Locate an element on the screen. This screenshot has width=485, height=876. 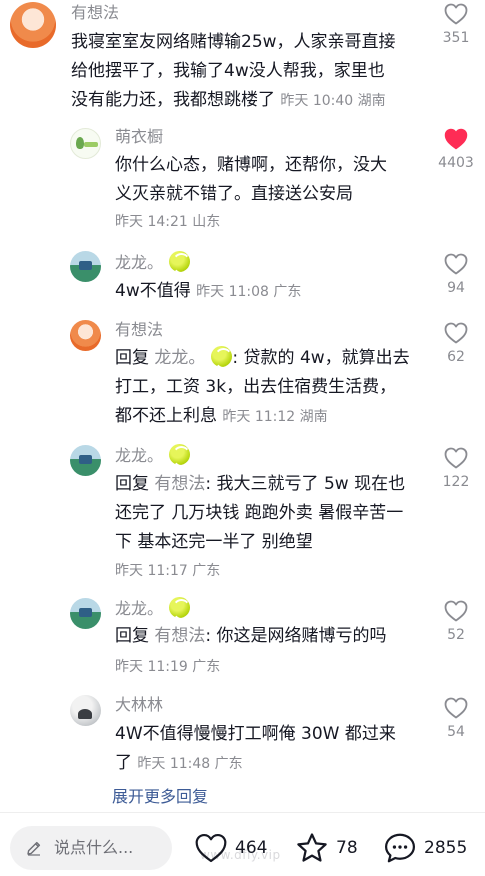
like-button: 52 is located at coordinates (456, 622).